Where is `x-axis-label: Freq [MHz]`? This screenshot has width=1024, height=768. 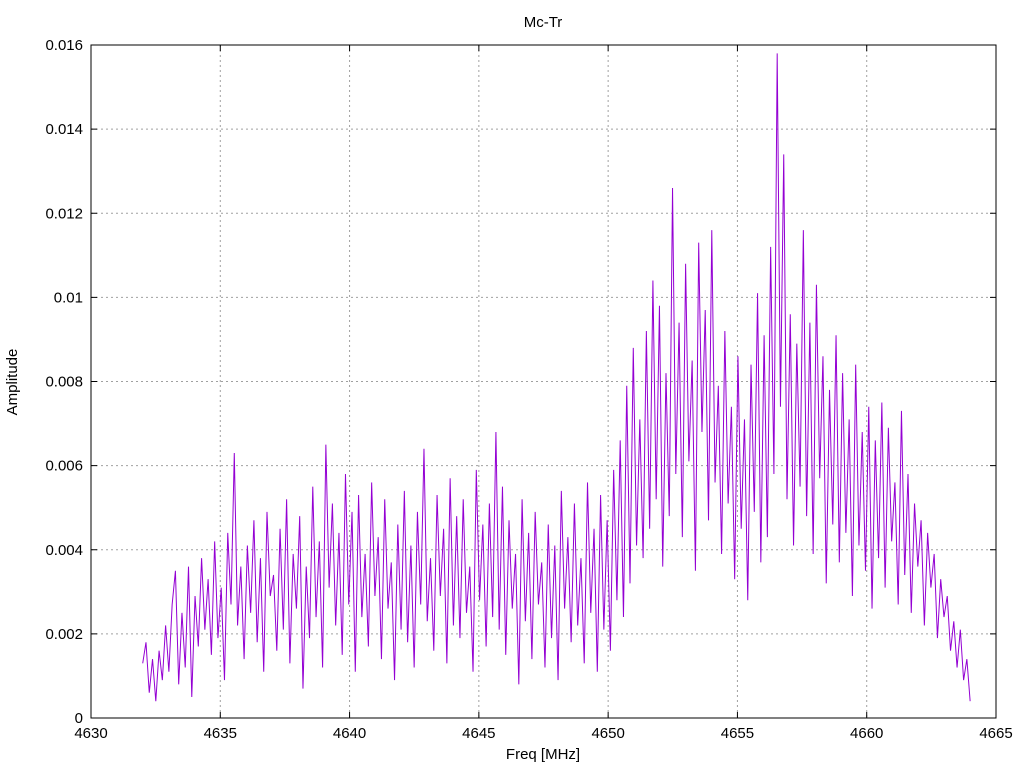 x-axis-label: Freq [MHz] is located at coordinates (543, 754).